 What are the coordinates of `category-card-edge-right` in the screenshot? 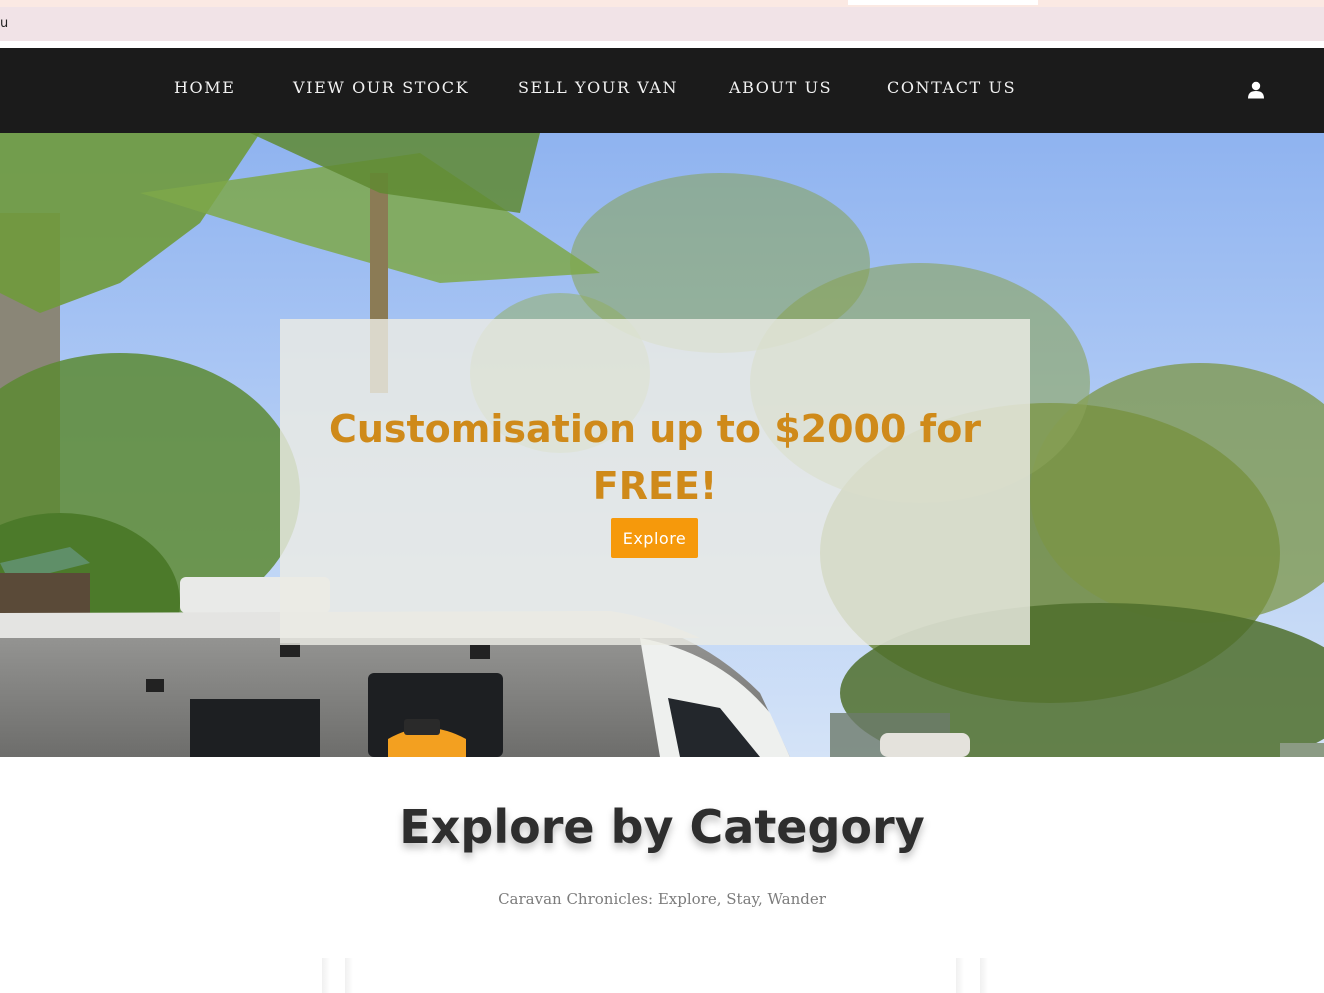 It's located at (984, 975).